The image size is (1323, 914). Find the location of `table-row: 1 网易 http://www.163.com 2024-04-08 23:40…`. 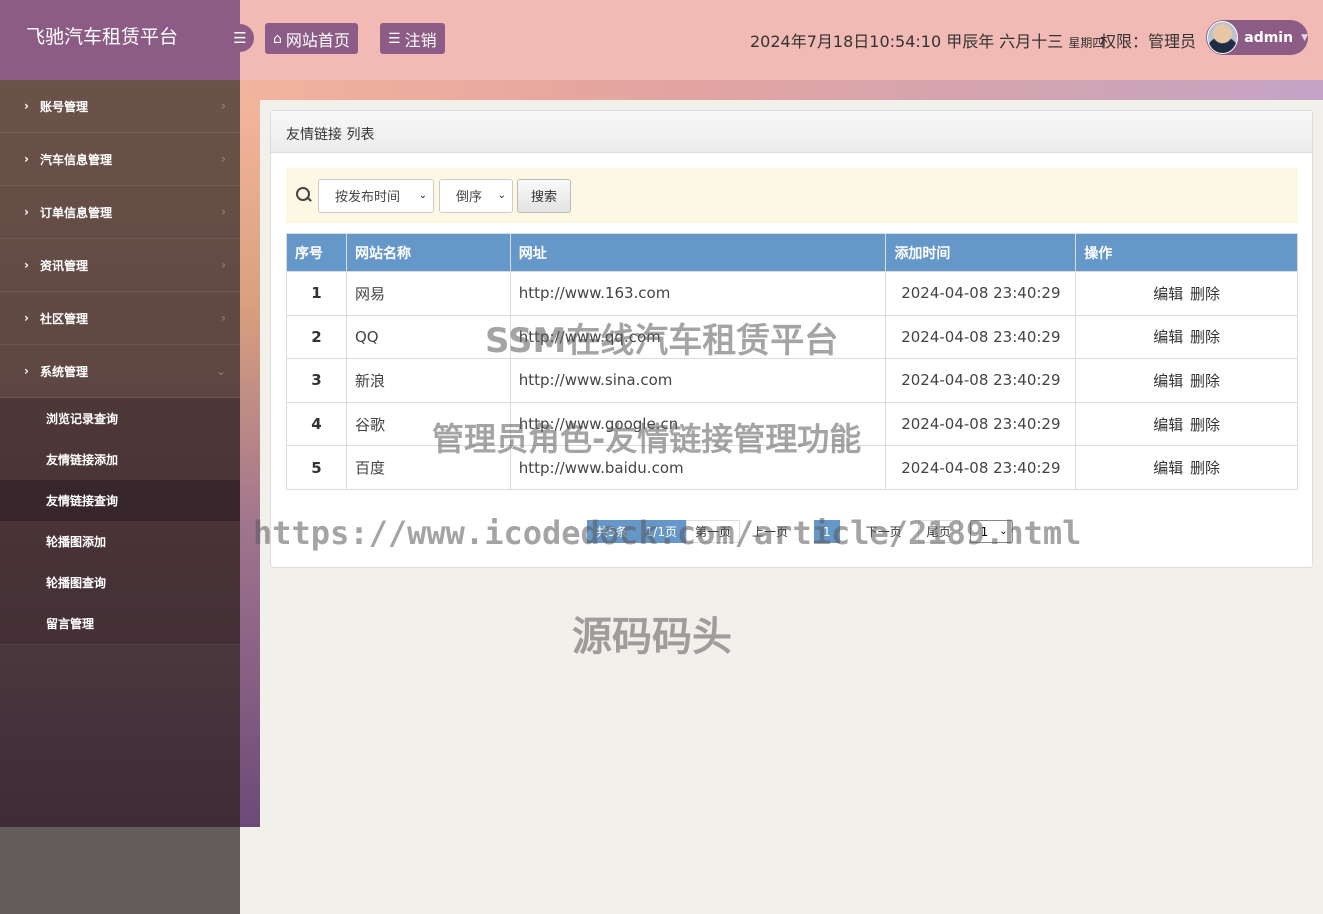

table-row: 1 网易 http://www.163.com 2024-04-08 23:40… is located at coordinates (792, 293).